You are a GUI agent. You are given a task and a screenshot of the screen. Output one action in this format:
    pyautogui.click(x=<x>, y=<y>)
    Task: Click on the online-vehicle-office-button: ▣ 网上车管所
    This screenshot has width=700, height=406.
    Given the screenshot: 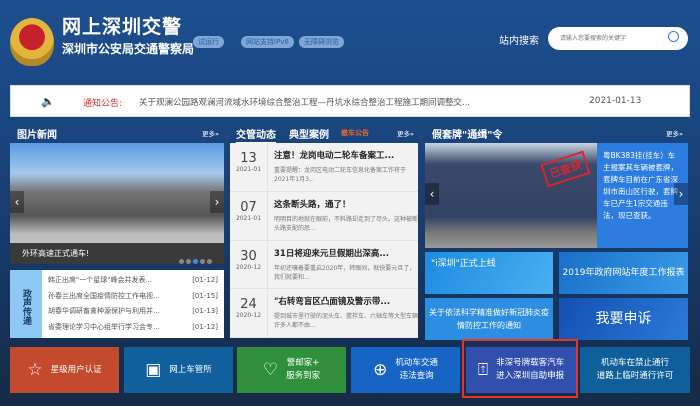 What is the action you would take?
    pyautogui.click(x=178, y=370)
    